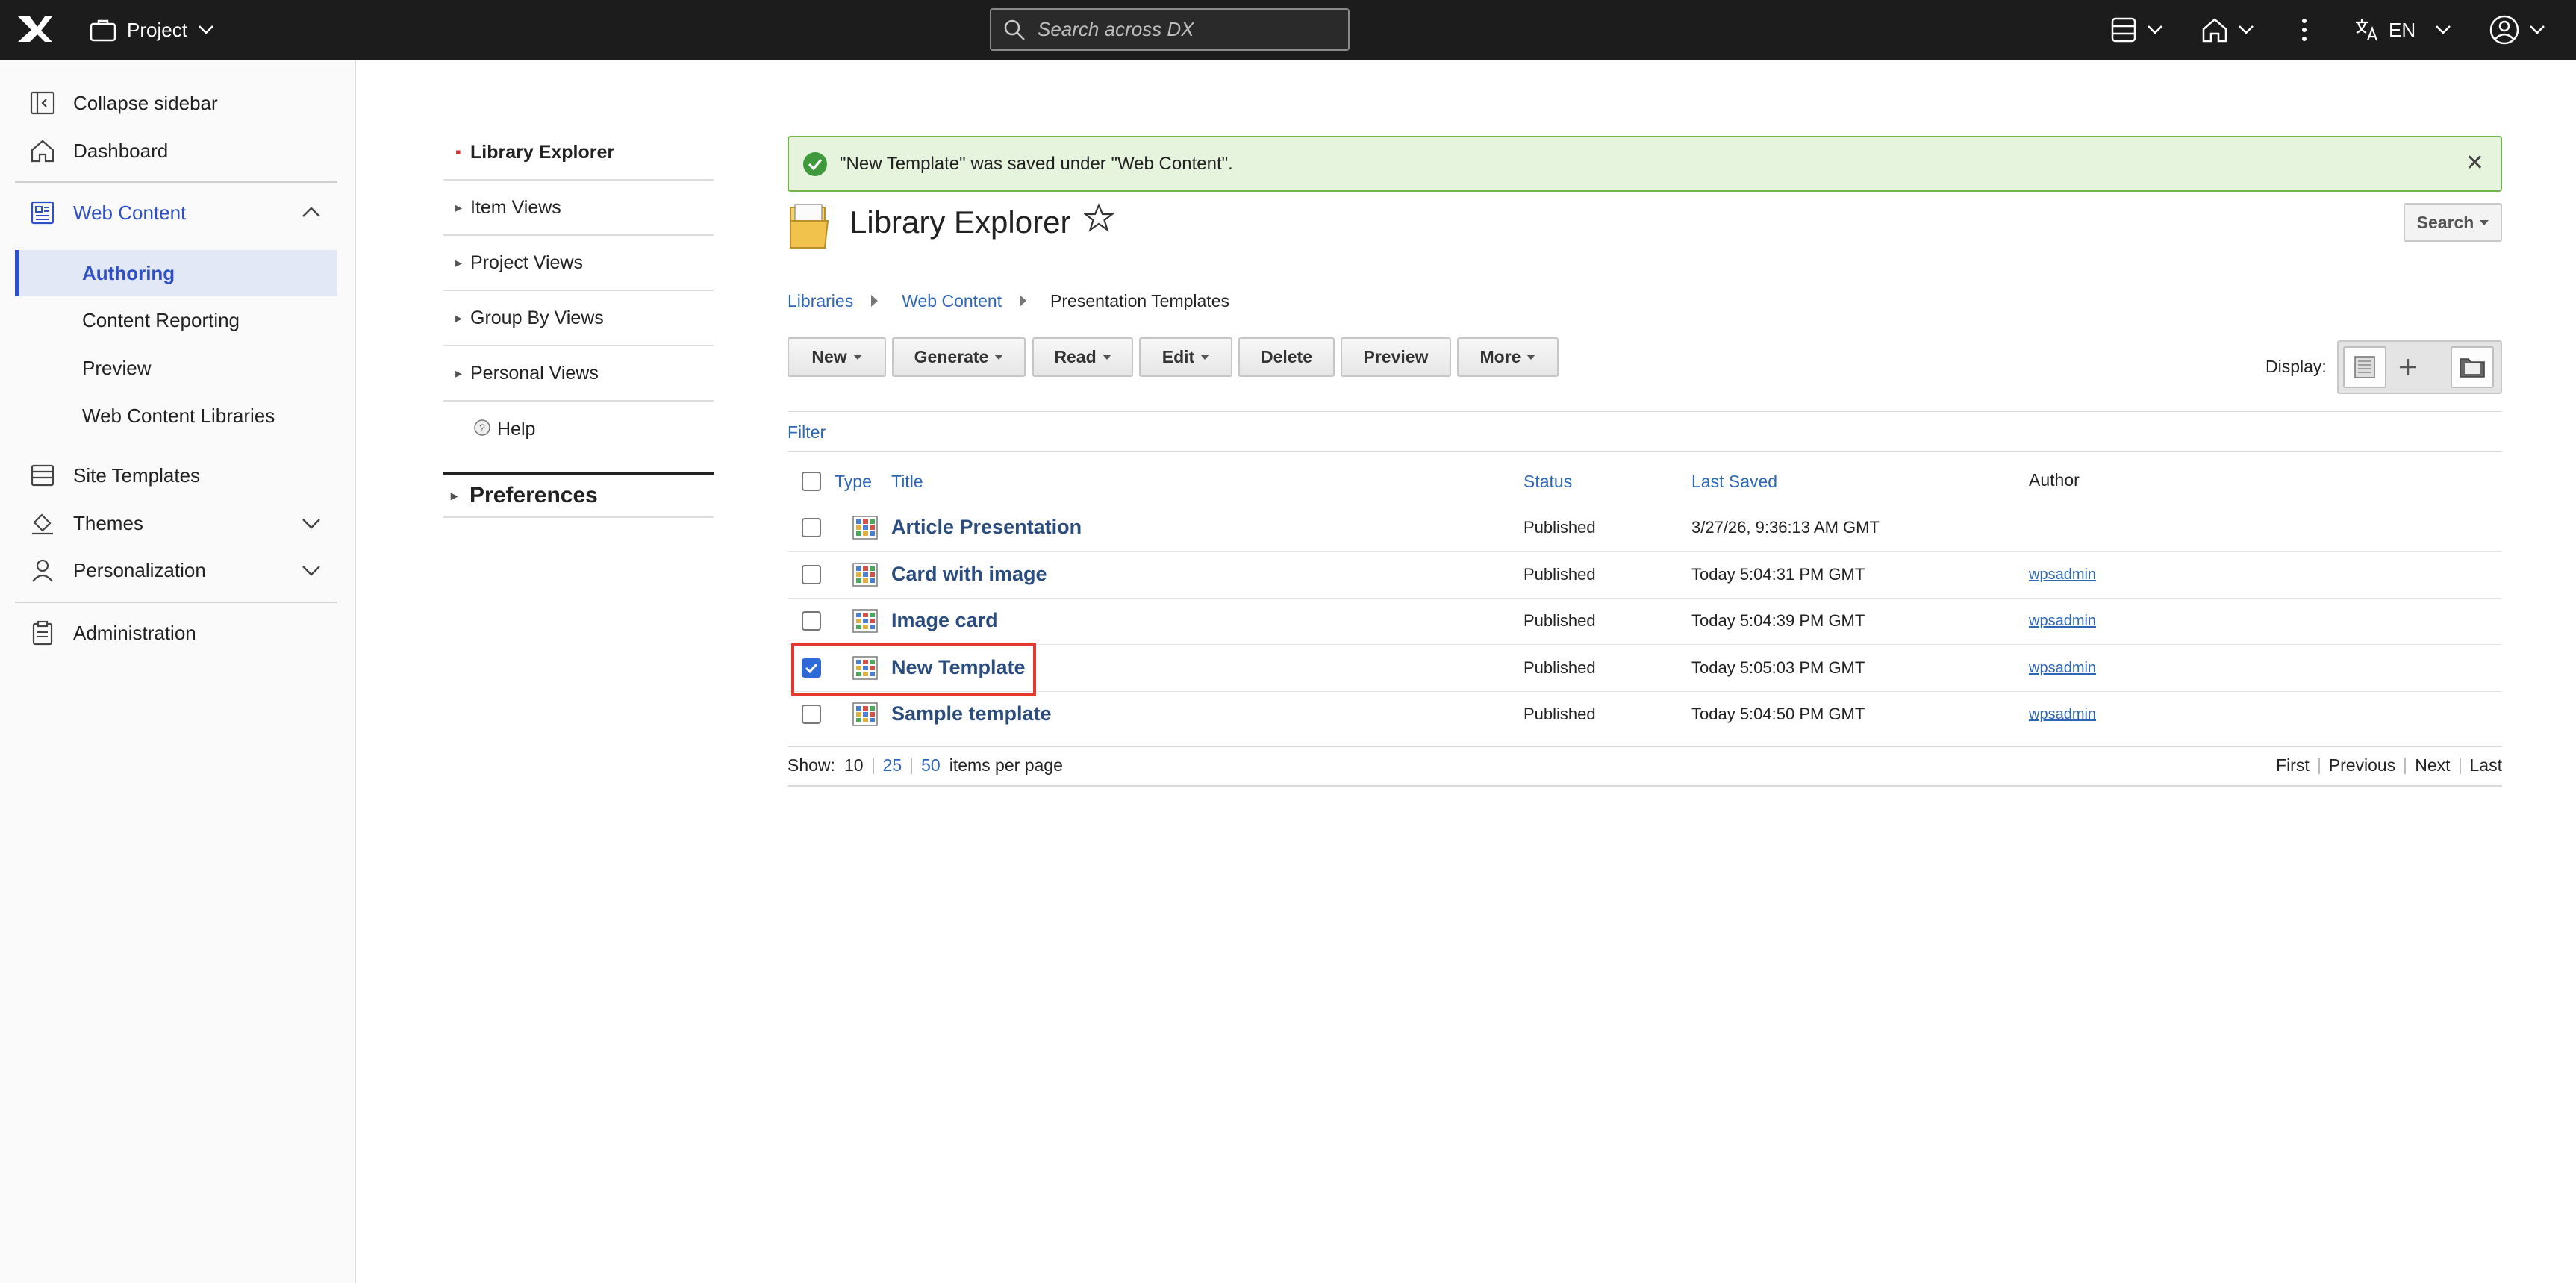  I want to click on help-icon: ?, so click(485, 429).